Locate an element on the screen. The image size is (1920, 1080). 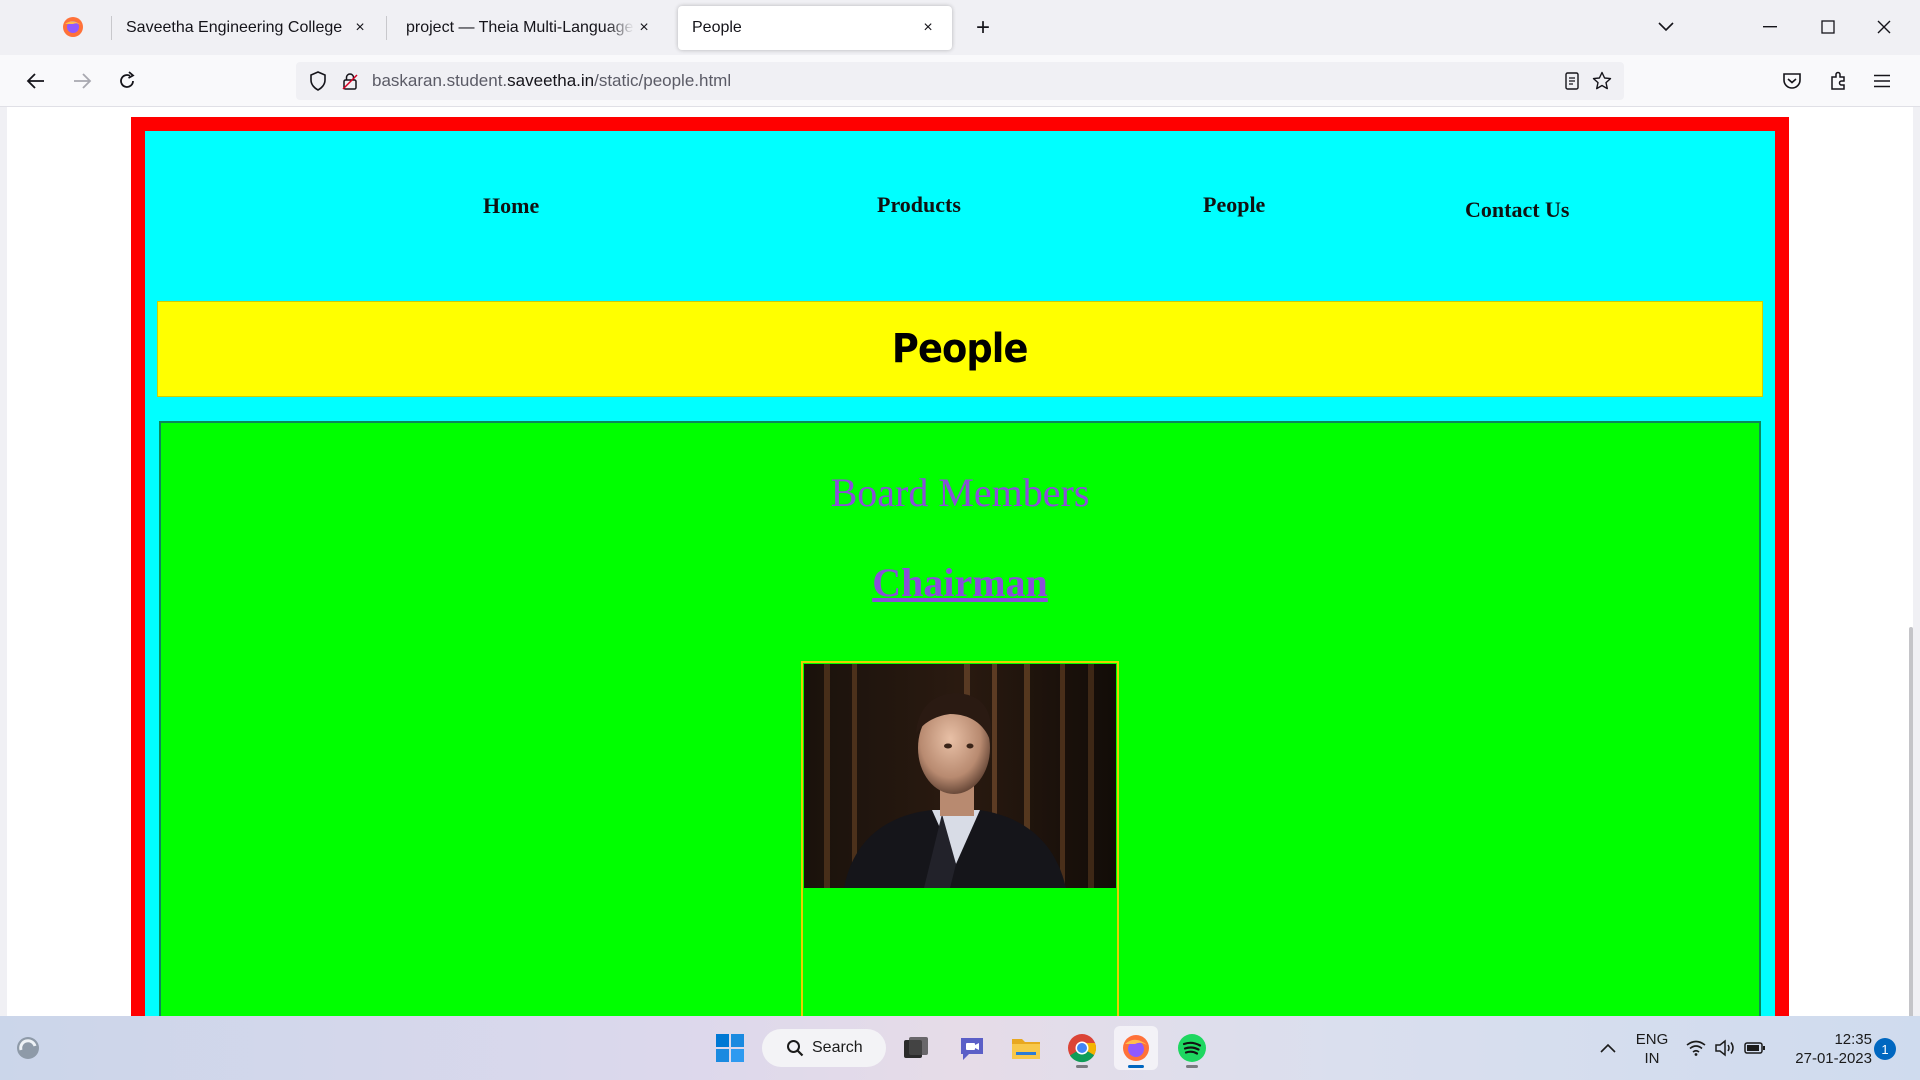
chrome-icon is located at coordinates (1082, 1048).